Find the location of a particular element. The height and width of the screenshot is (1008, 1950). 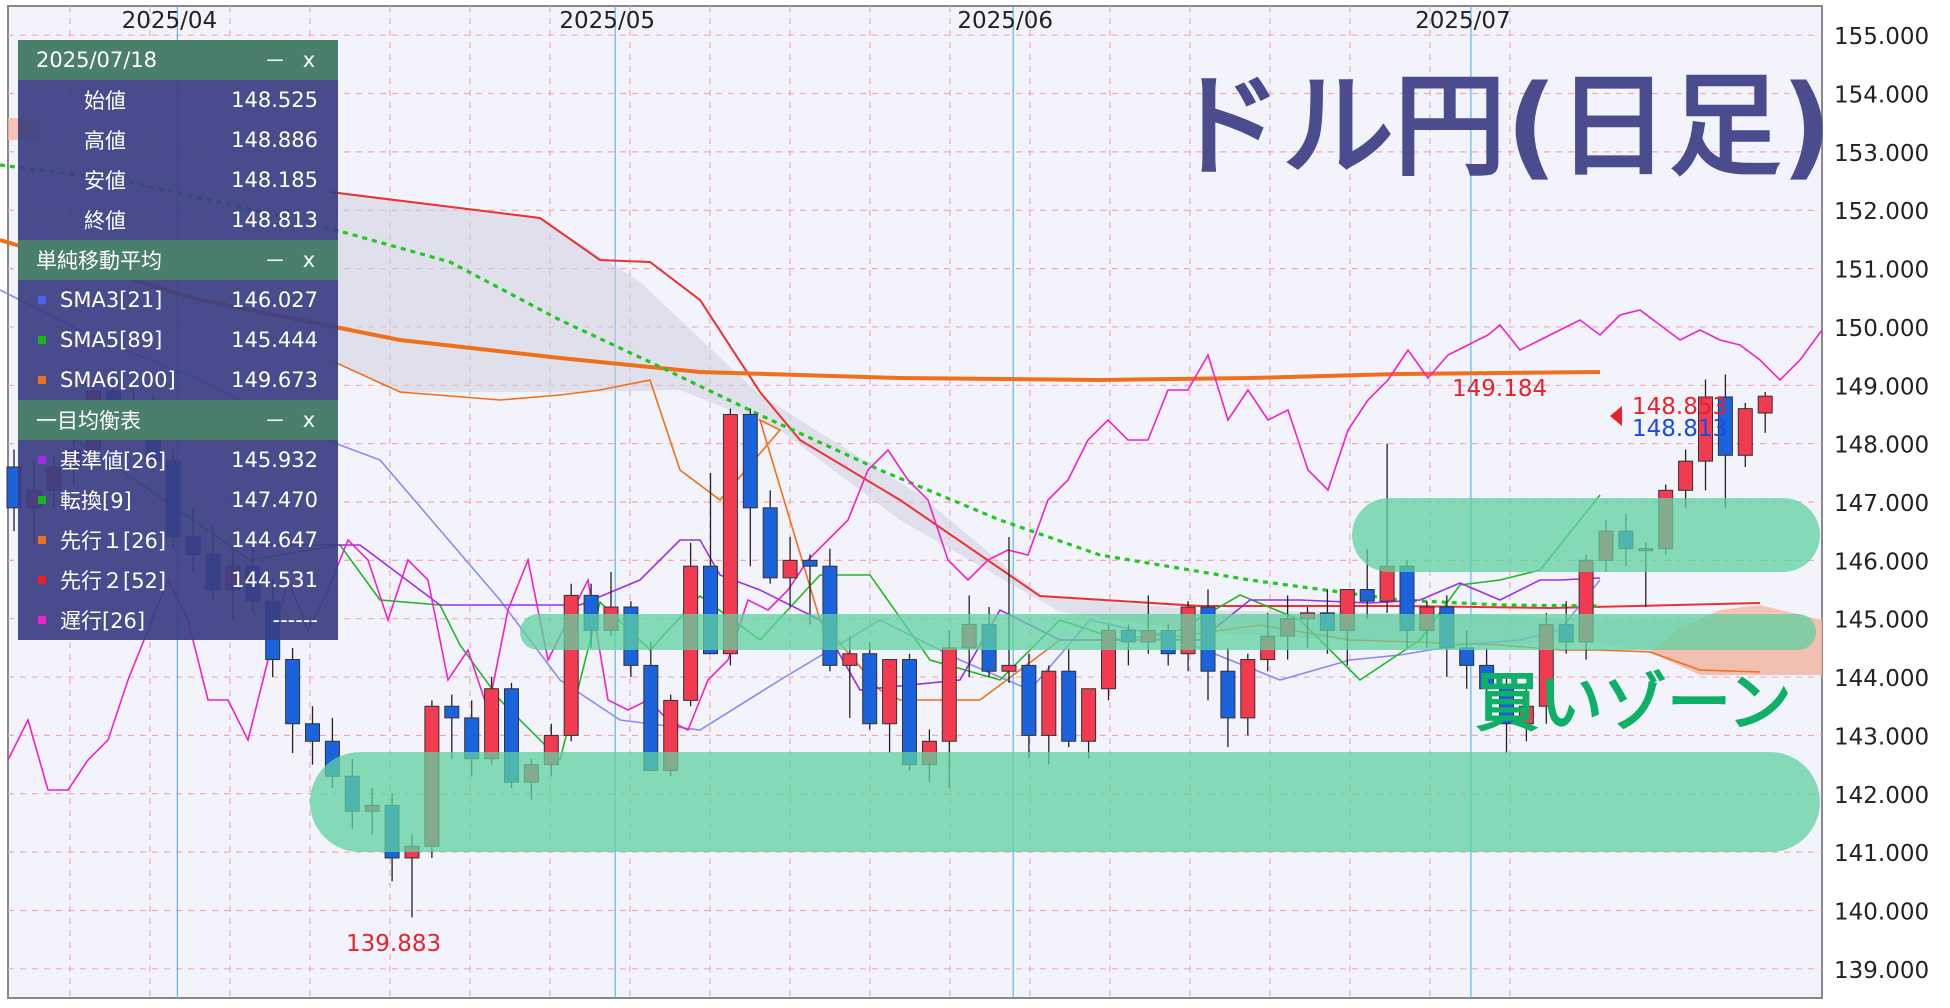

ichimoku-row: 基準値[26] 145.932 is located at coordinates (178, 460).